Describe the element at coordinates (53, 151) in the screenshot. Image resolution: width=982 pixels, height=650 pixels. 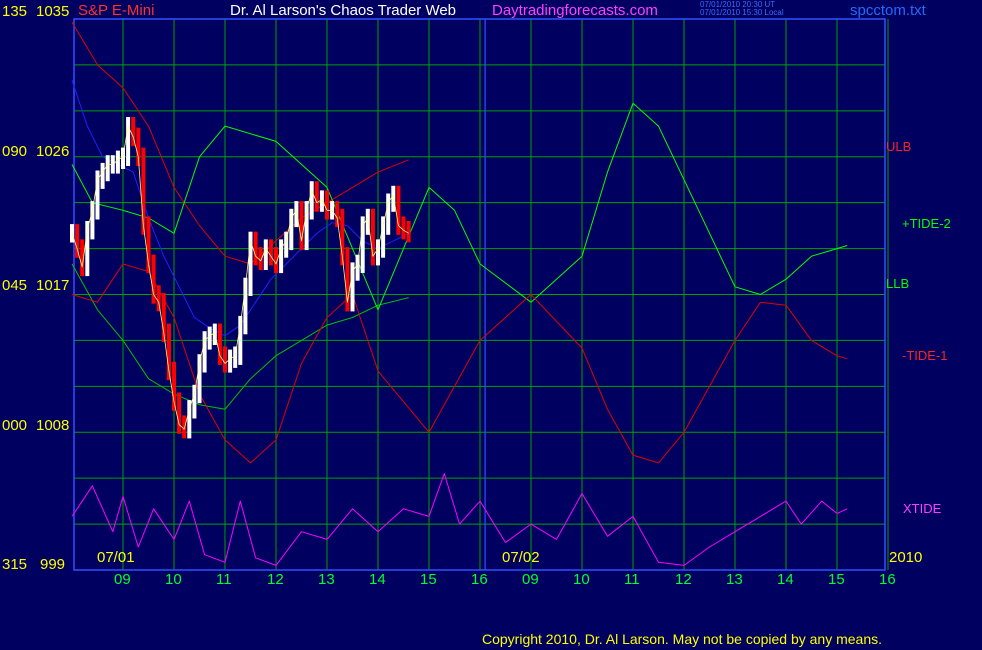
I see `y-label-right-2: 1026` at that location.